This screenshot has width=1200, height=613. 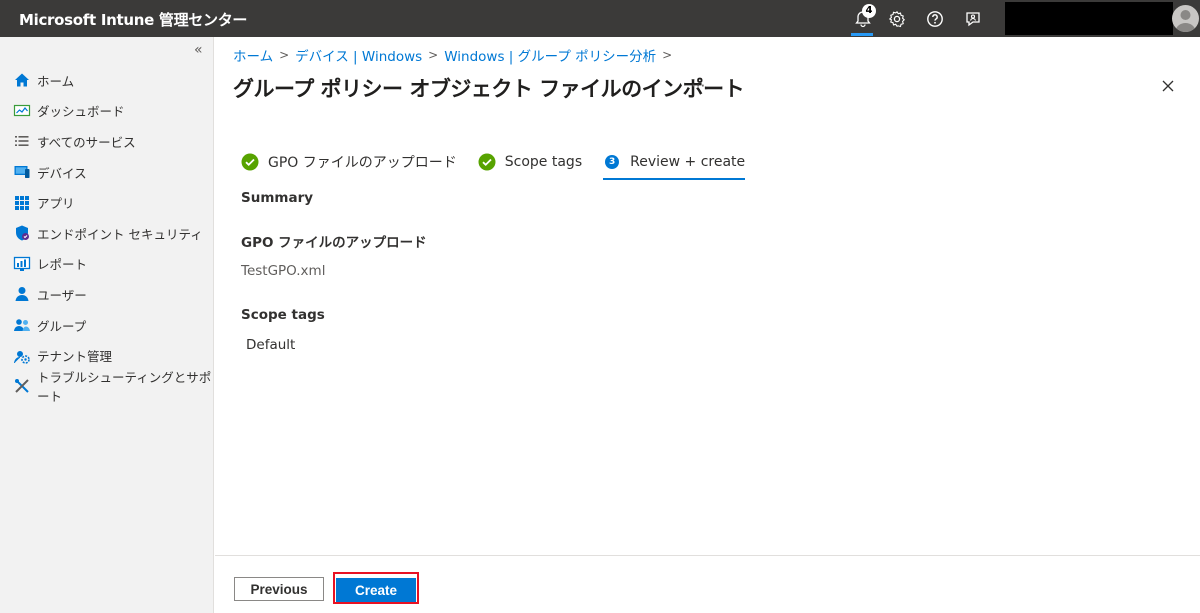 What do you see at coordinates (277, 198) in the screenshot?
I see `summary-heading: Summary` at bounding box center [277, 198].